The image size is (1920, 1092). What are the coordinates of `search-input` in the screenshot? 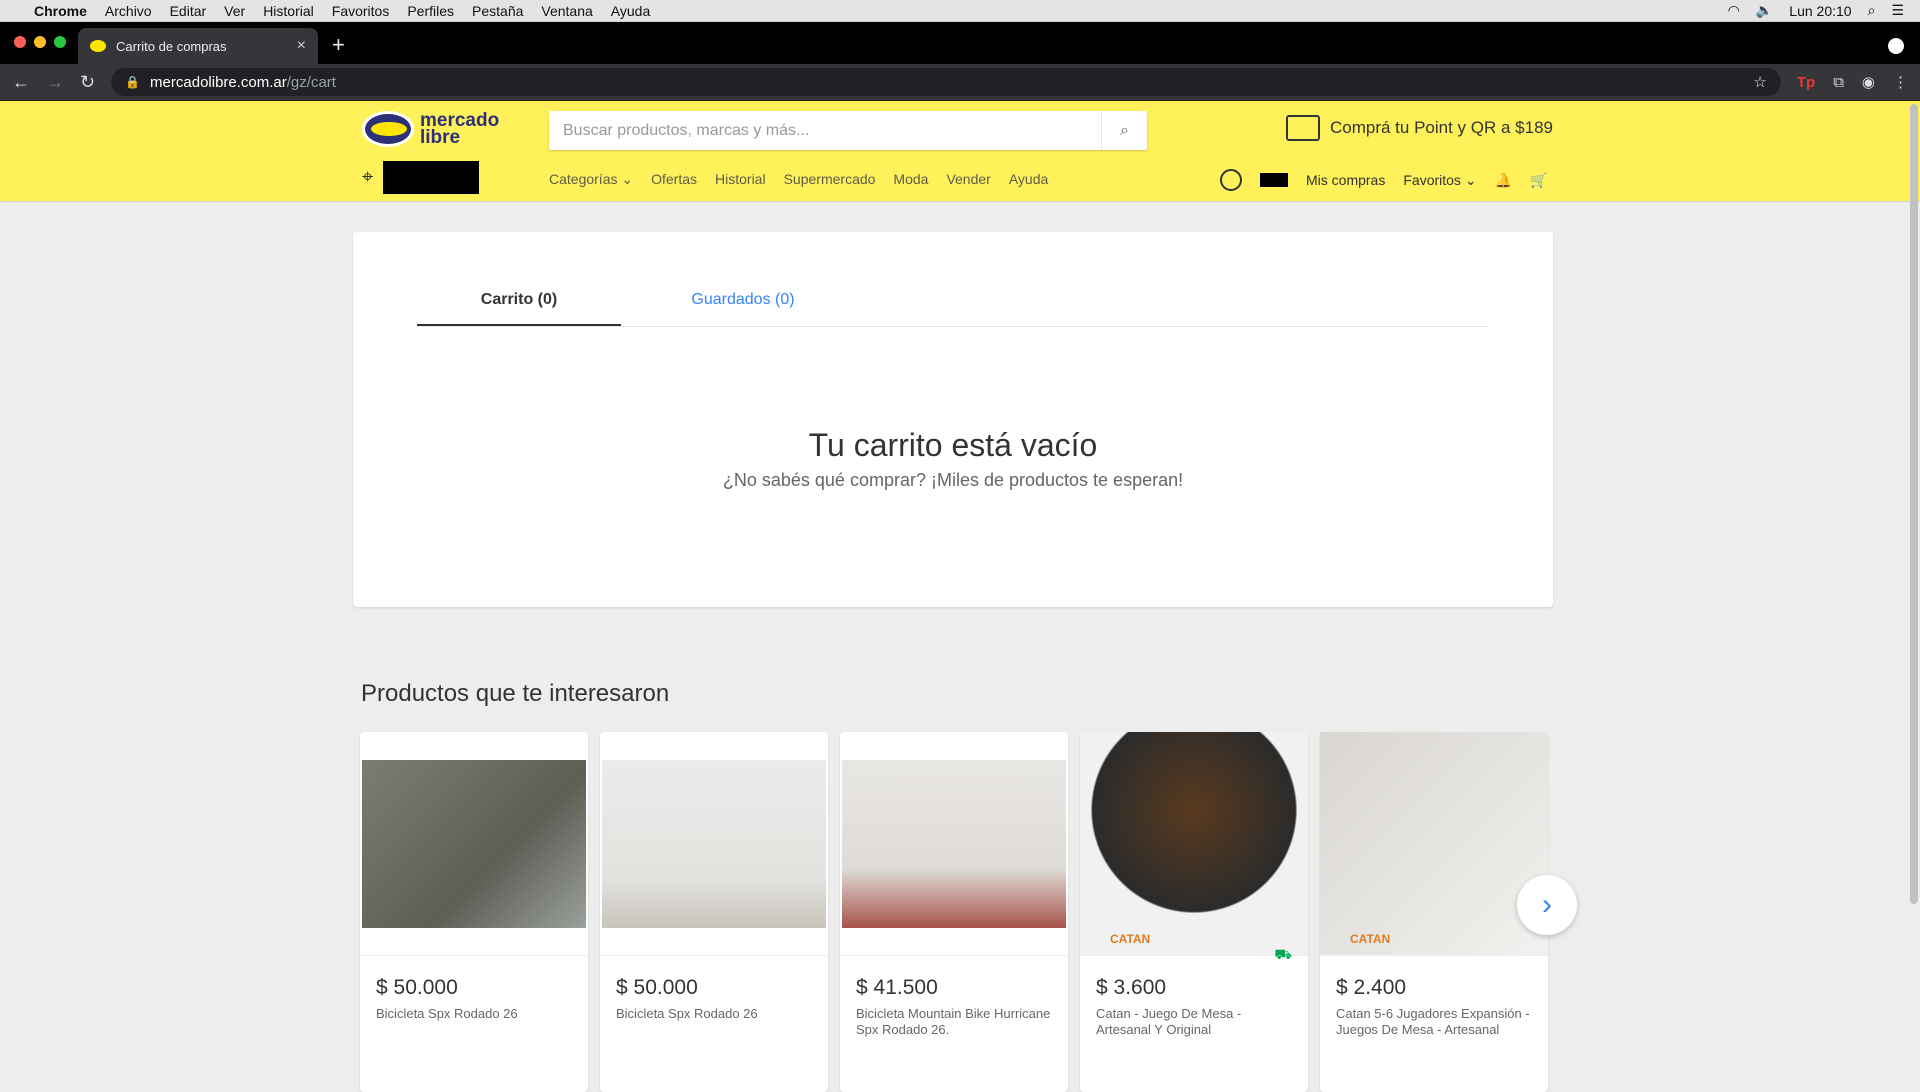 It's located at (825, 130).